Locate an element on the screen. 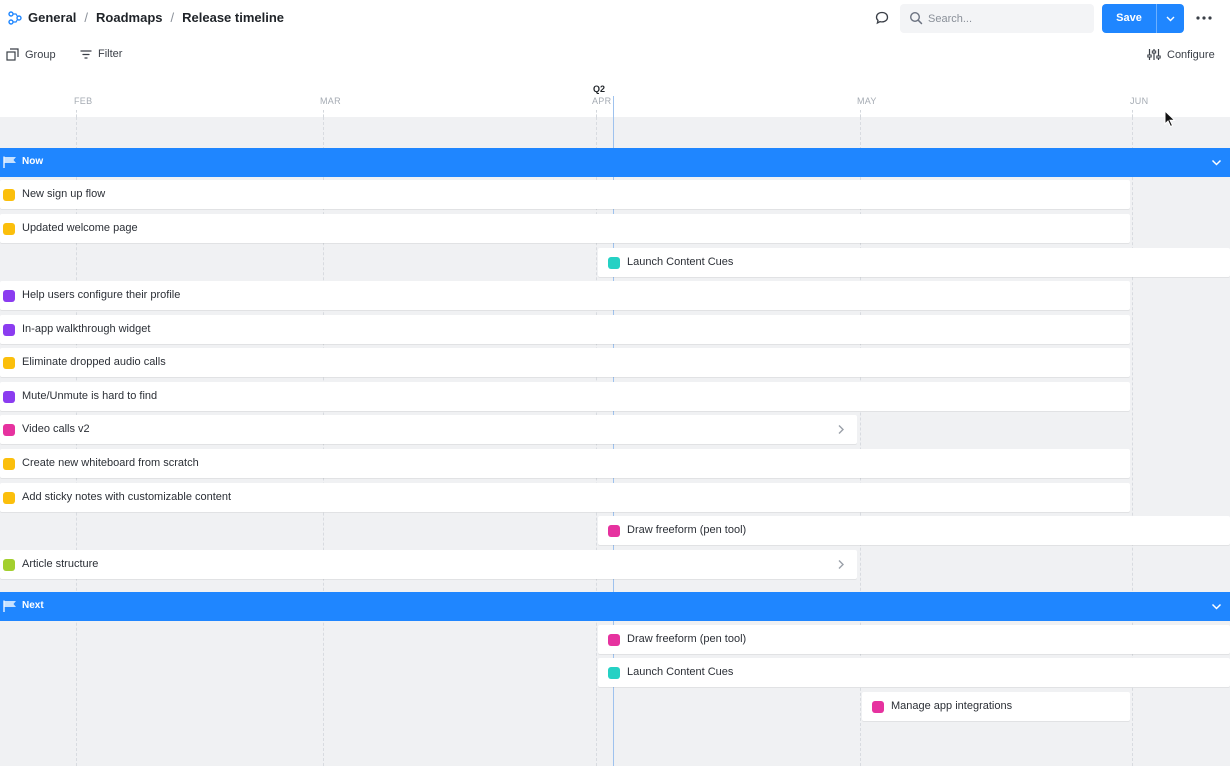  breadcrumb: General / Roadmaps / Release timeline is located at coordinates (146, 17).